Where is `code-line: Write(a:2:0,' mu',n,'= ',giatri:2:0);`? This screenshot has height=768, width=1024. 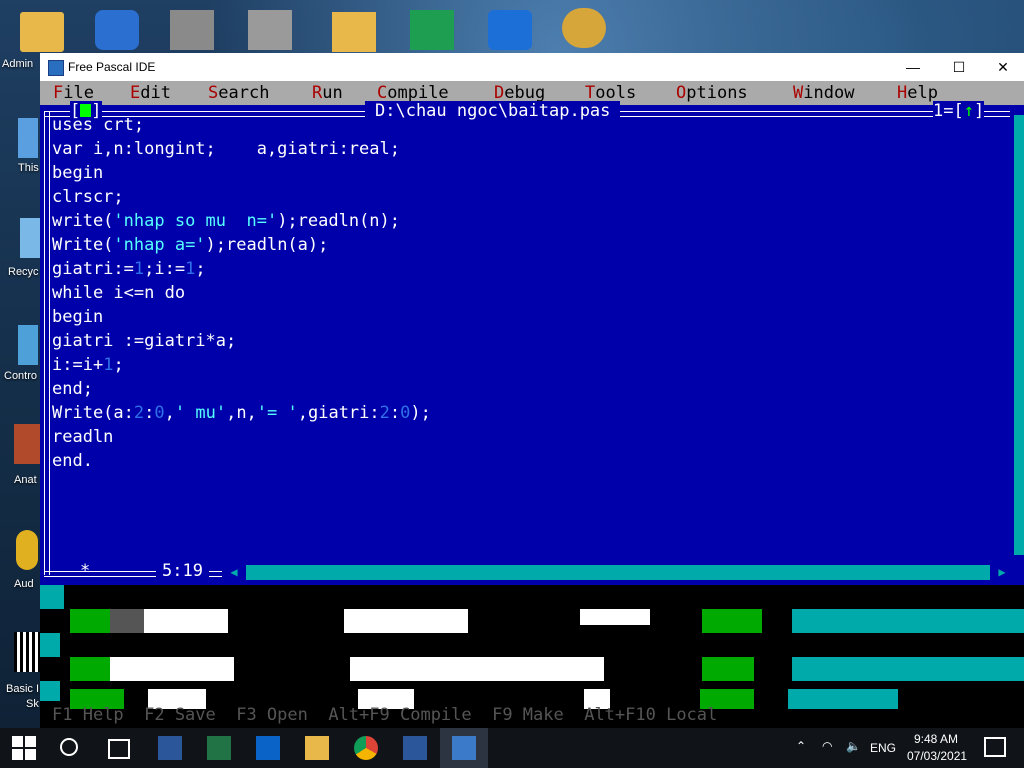 code-line: Write(a:2:0,' mu',n,'= ',giatri:2:0); is located at coordinates (241, 413).